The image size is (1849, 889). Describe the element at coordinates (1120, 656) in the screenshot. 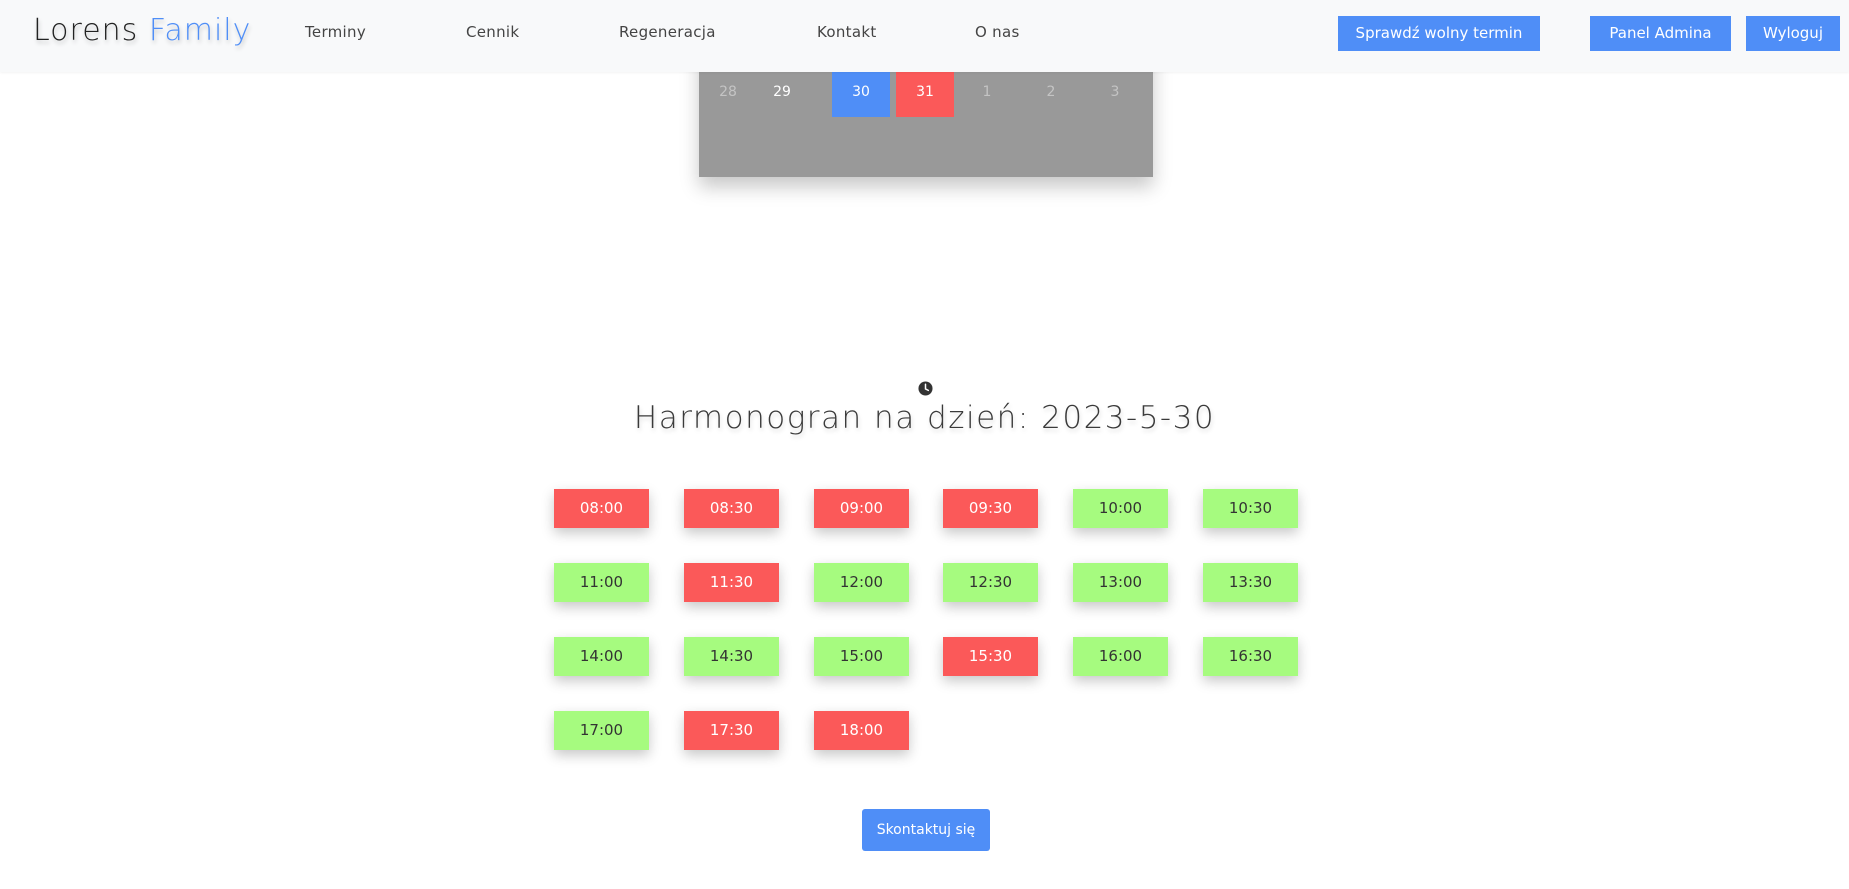

I see `time-slot: 16:00` at that location.